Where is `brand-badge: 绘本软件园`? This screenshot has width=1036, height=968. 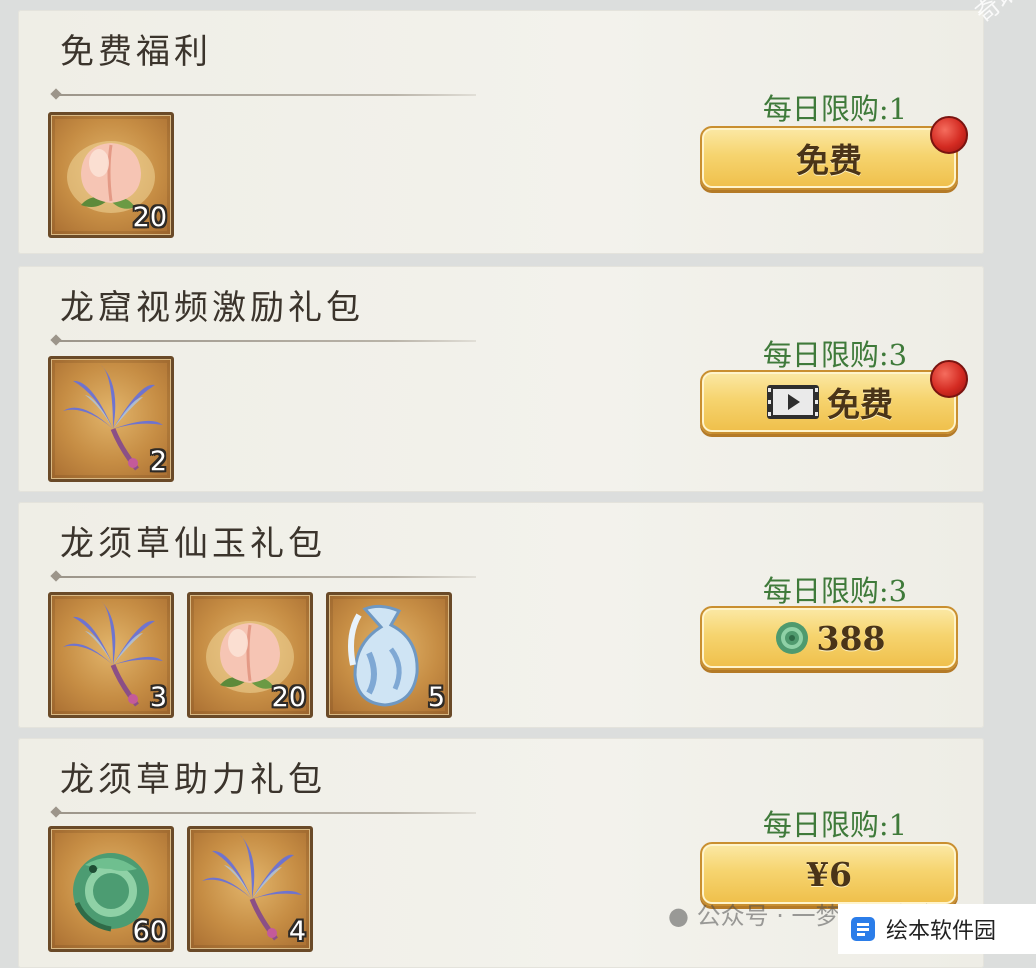 brand-badge: 绘本软件园 is located at coordinates (937, 929).